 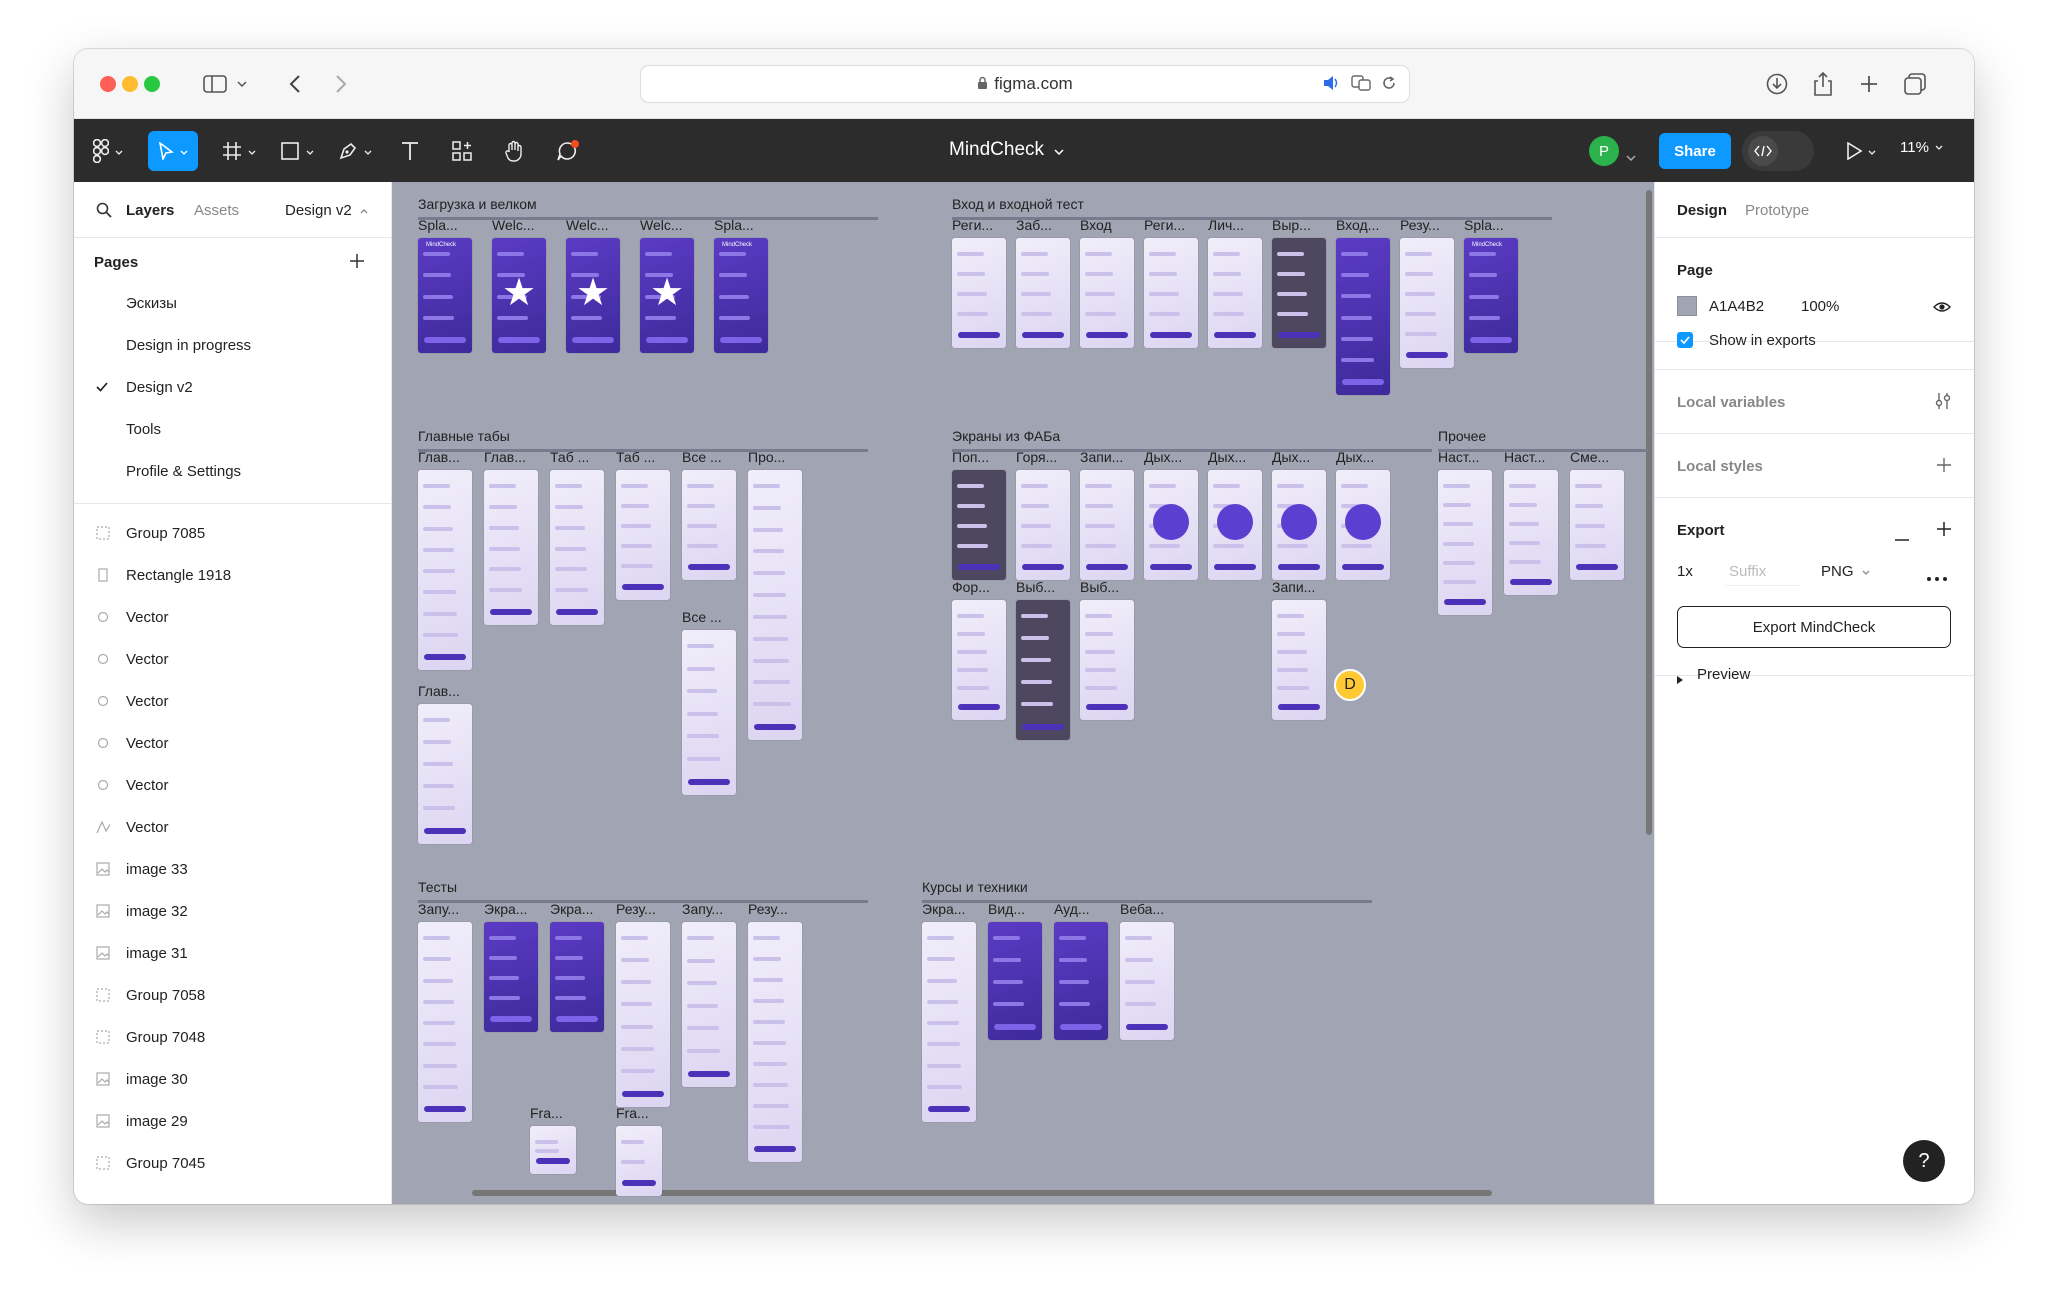 What do you see at coordinates (1332, 85) in the screenshot?
I see `speaker-icon` at bounding box center [1332, 85].